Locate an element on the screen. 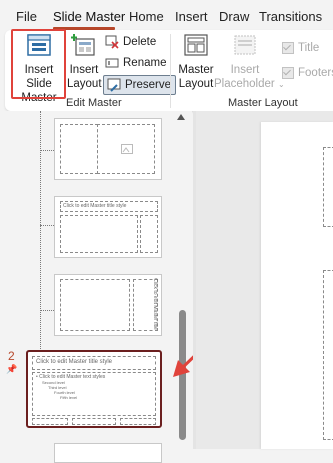 The width and height of the screenshot is (333, 463). thumbnail-placeholder is located at coordinates (79, 149).